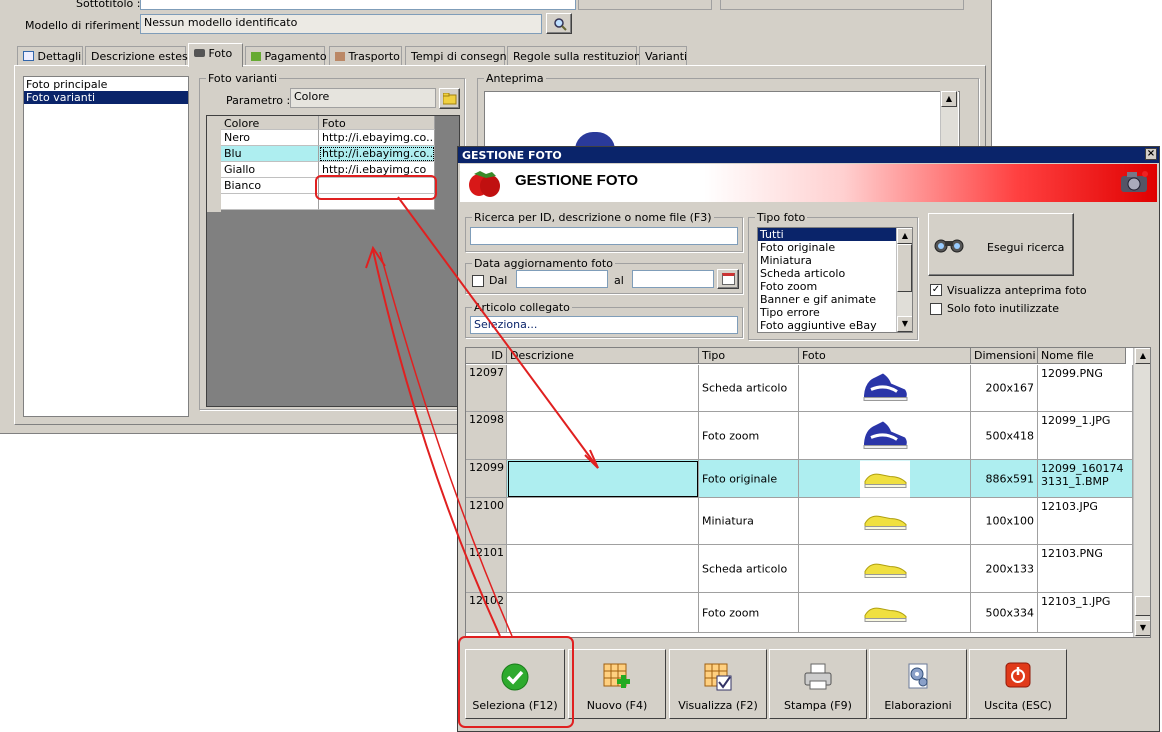 The height and width of the screenshot is (732, 1162). What do you see at coordinates (486, 479) in the screenshot?
I see `cell-id: 12099` at bounding box center [486, 479].